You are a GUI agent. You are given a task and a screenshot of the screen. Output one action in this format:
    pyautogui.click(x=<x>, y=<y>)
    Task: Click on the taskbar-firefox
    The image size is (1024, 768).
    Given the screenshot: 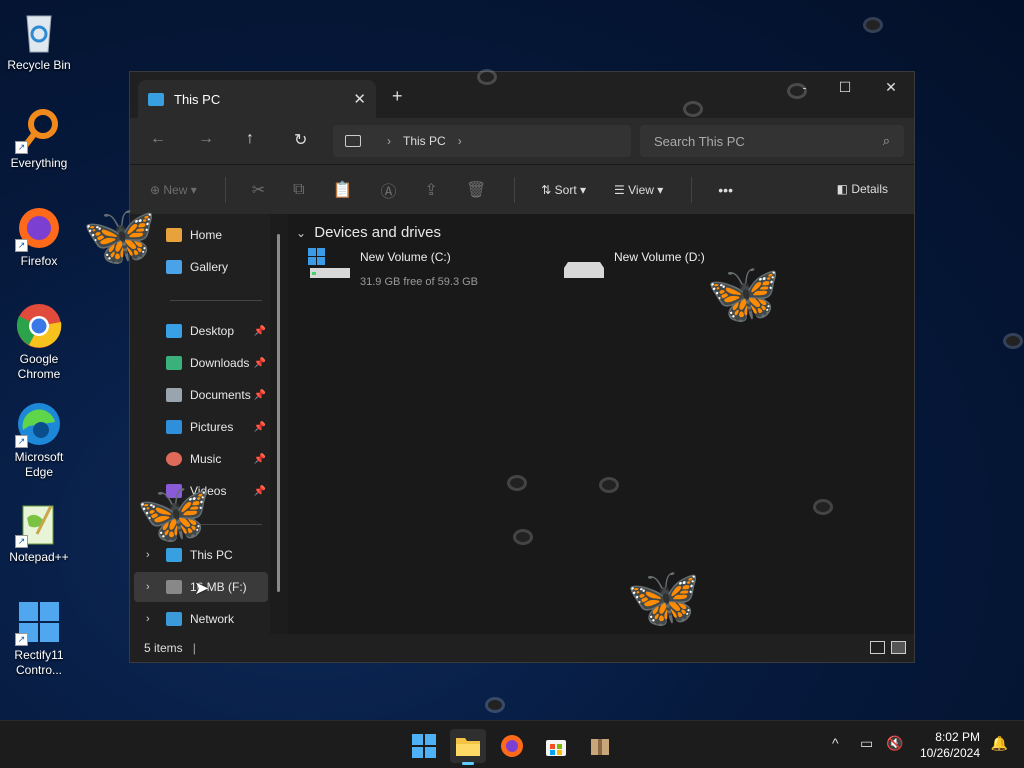 What is the action you would take?
    pyautogui.click(x=512, y=746)
    